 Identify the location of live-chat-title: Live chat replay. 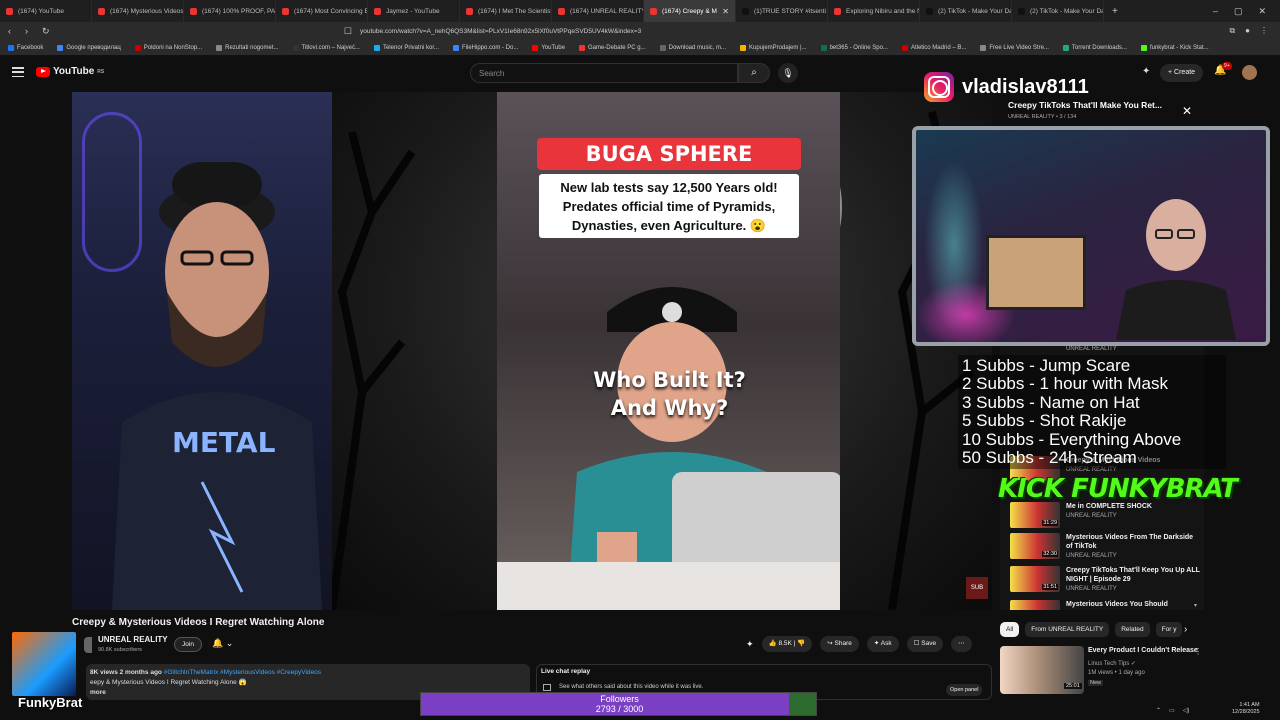
(566, 671).